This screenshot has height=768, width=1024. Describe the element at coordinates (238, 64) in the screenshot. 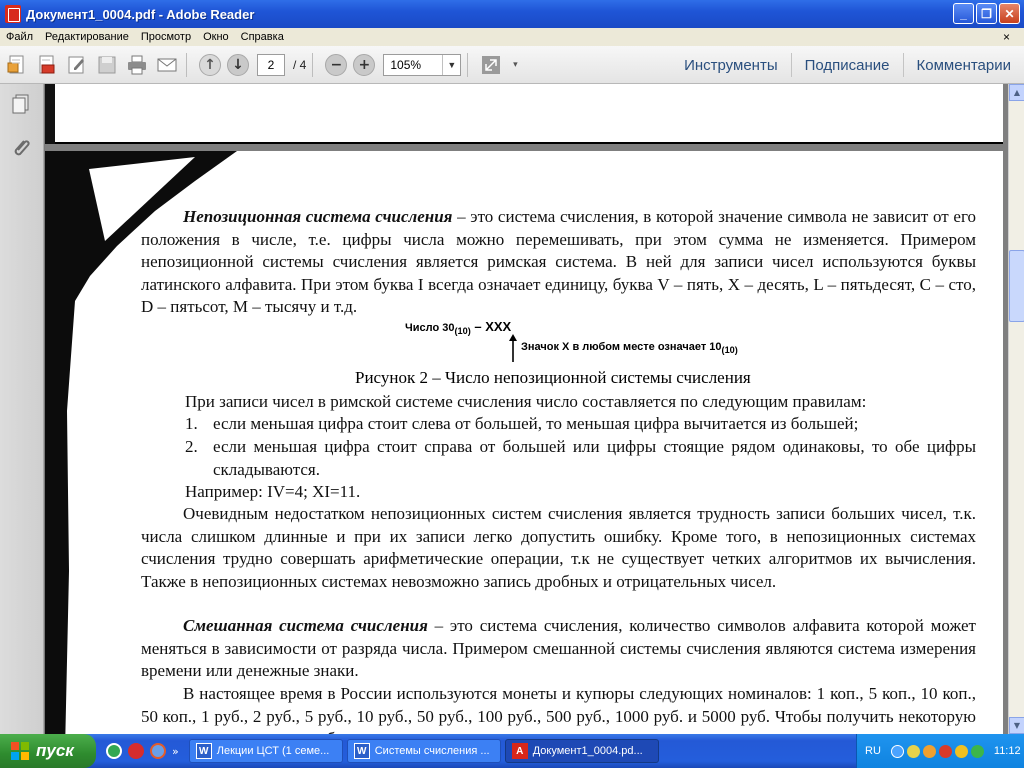

I see `next-page-icon: ↓` at that location.